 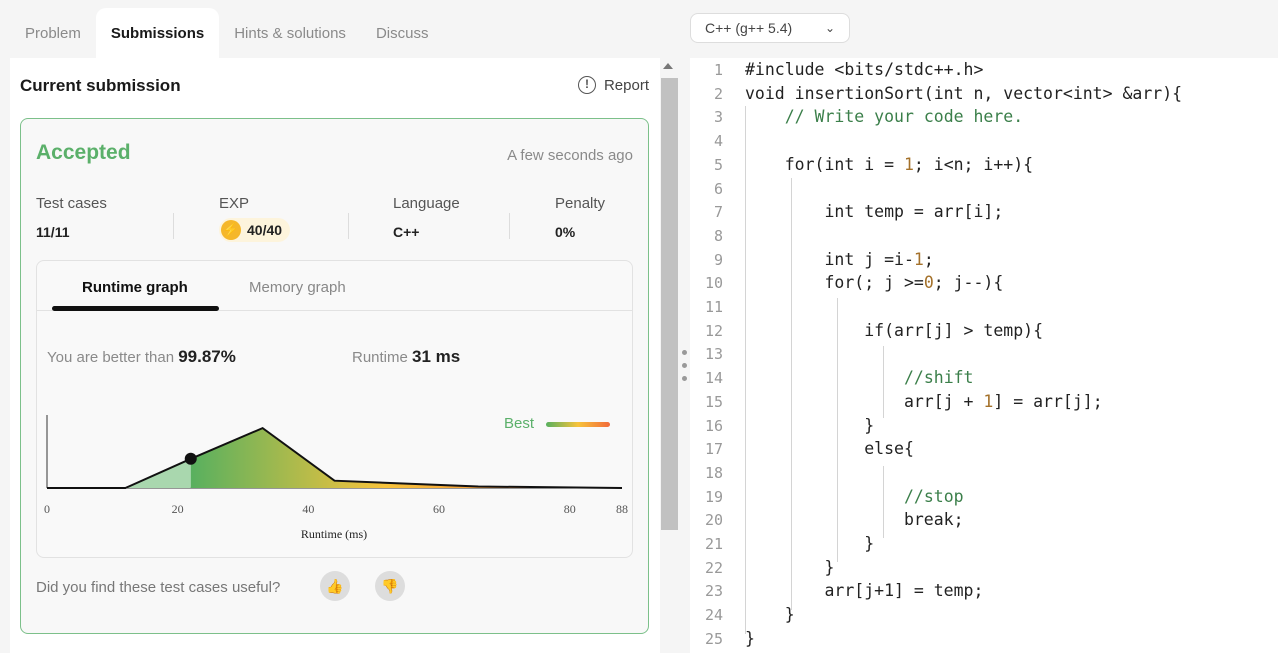 What do you see at coordinates (580, 203) in the screenshot?
I see `stat-label: Penalty` at bounding box center [580, 203].